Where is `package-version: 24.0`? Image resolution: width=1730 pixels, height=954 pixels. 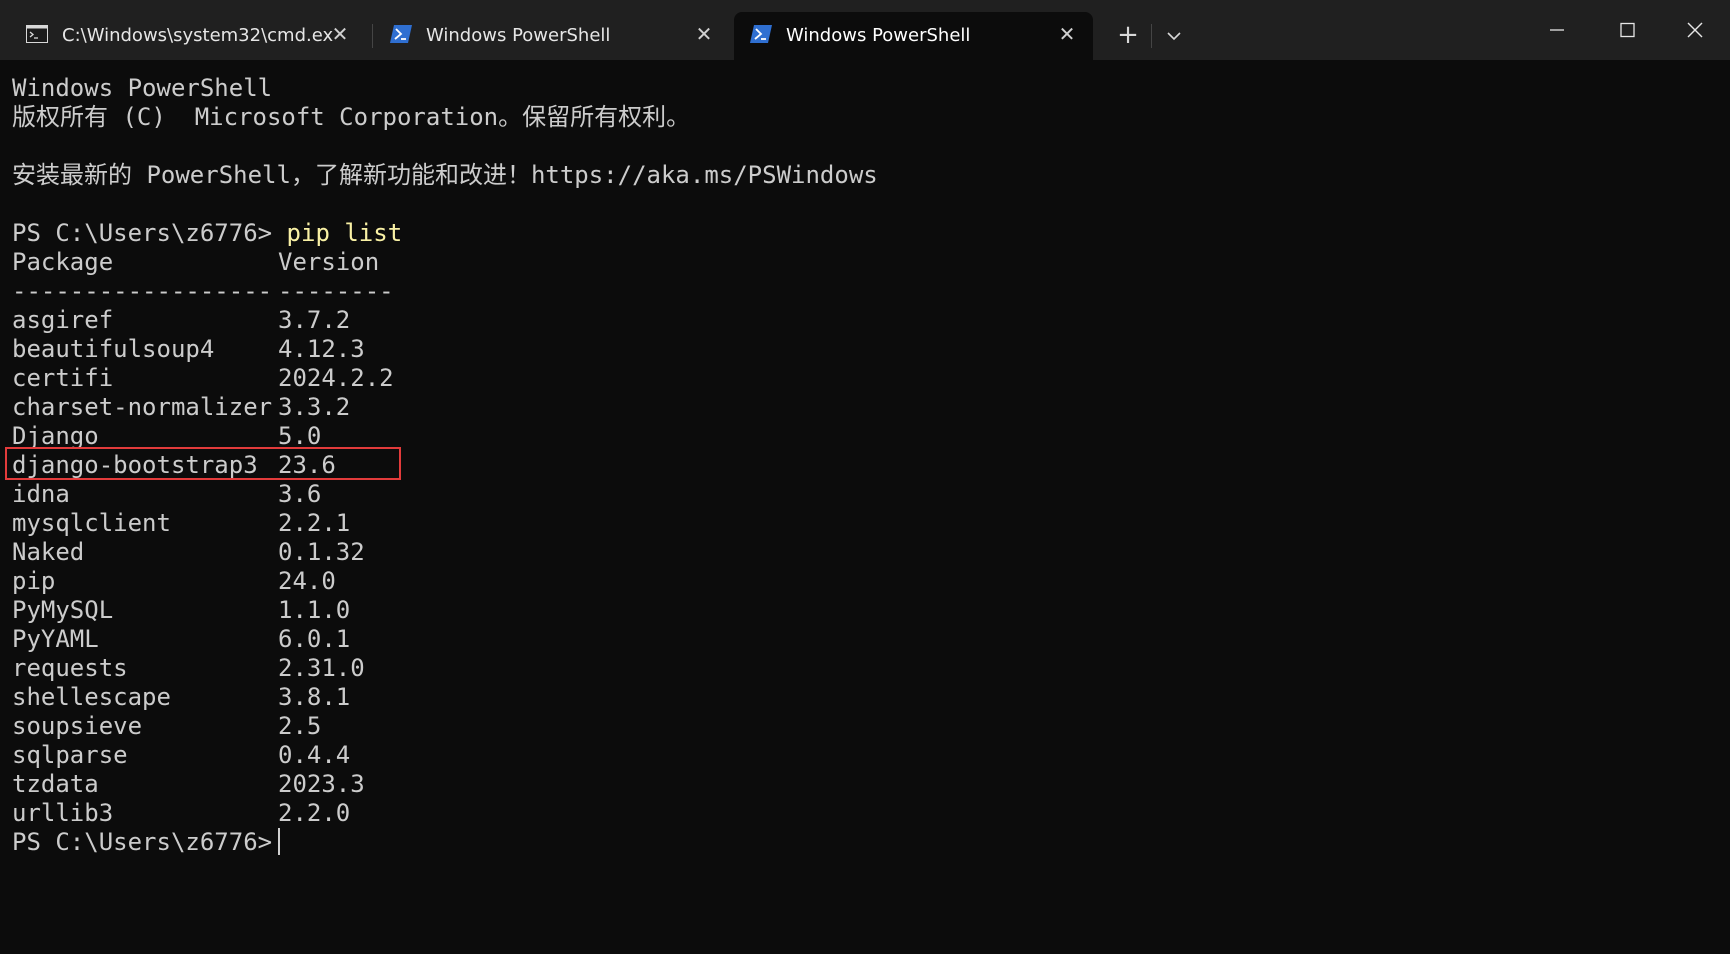
package-version: 24.0 is located at coordinates (307, 581).